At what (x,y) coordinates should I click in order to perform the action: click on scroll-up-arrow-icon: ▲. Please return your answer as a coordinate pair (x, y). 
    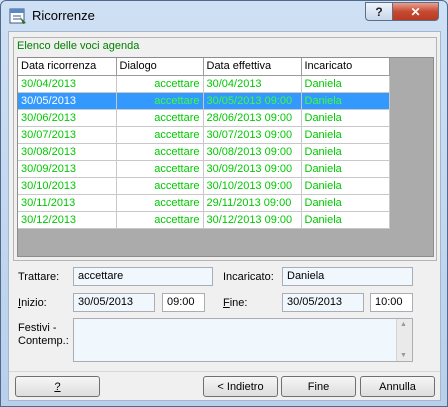
    Looking at the image, I should click on (403, 324).